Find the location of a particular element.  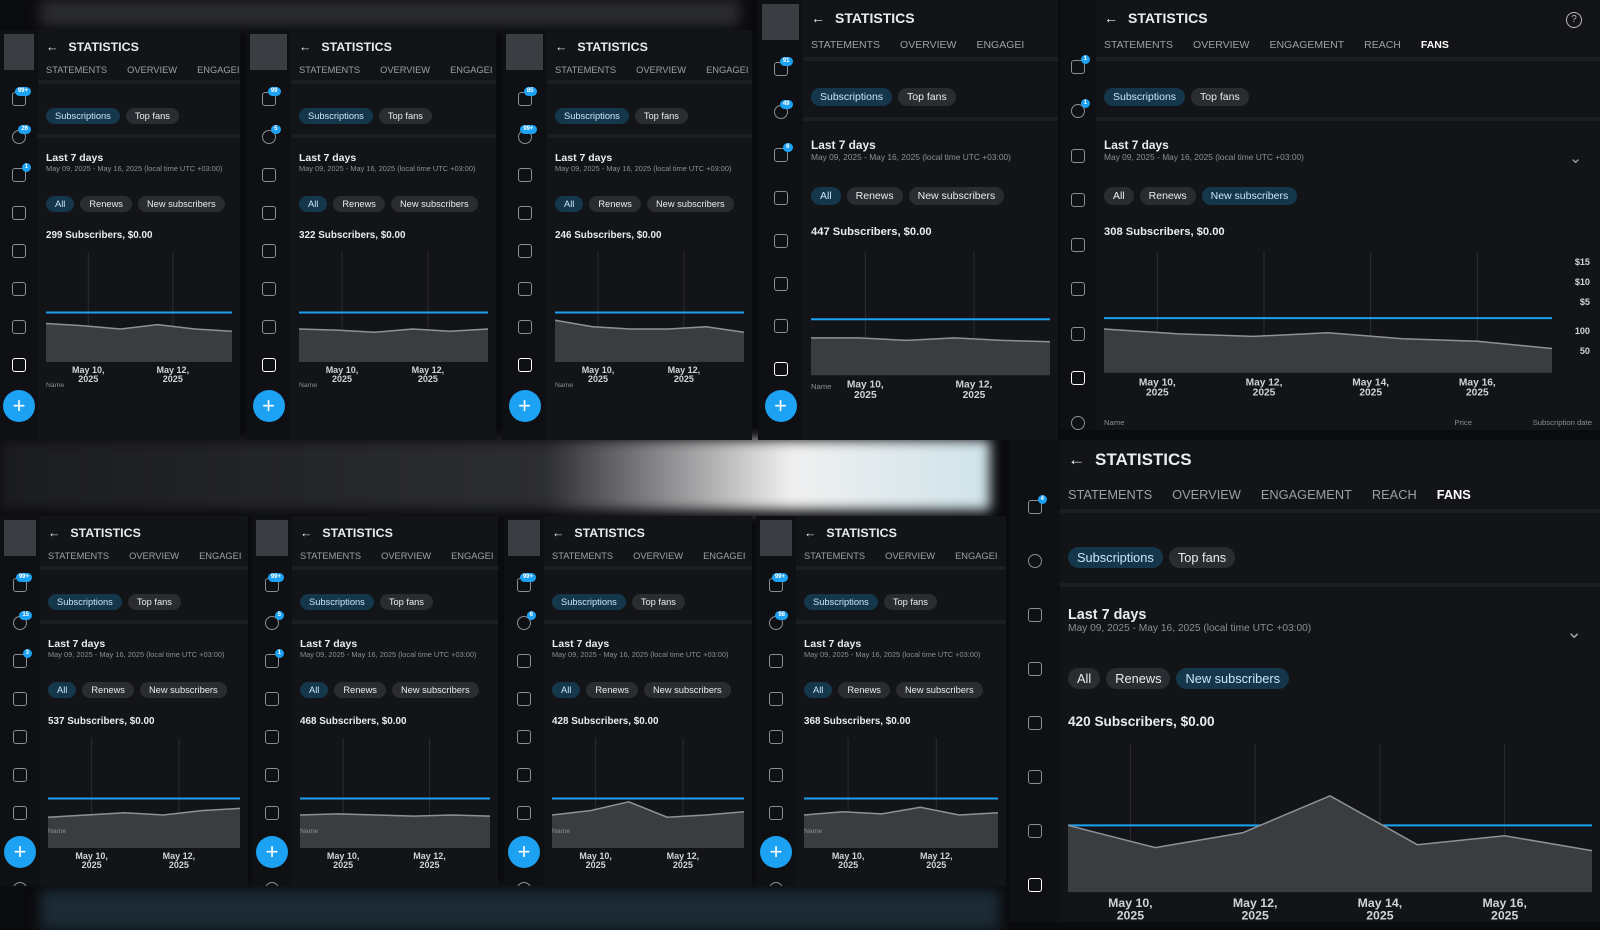

bell-icon: 99+ is located at coordinates (527, 134).